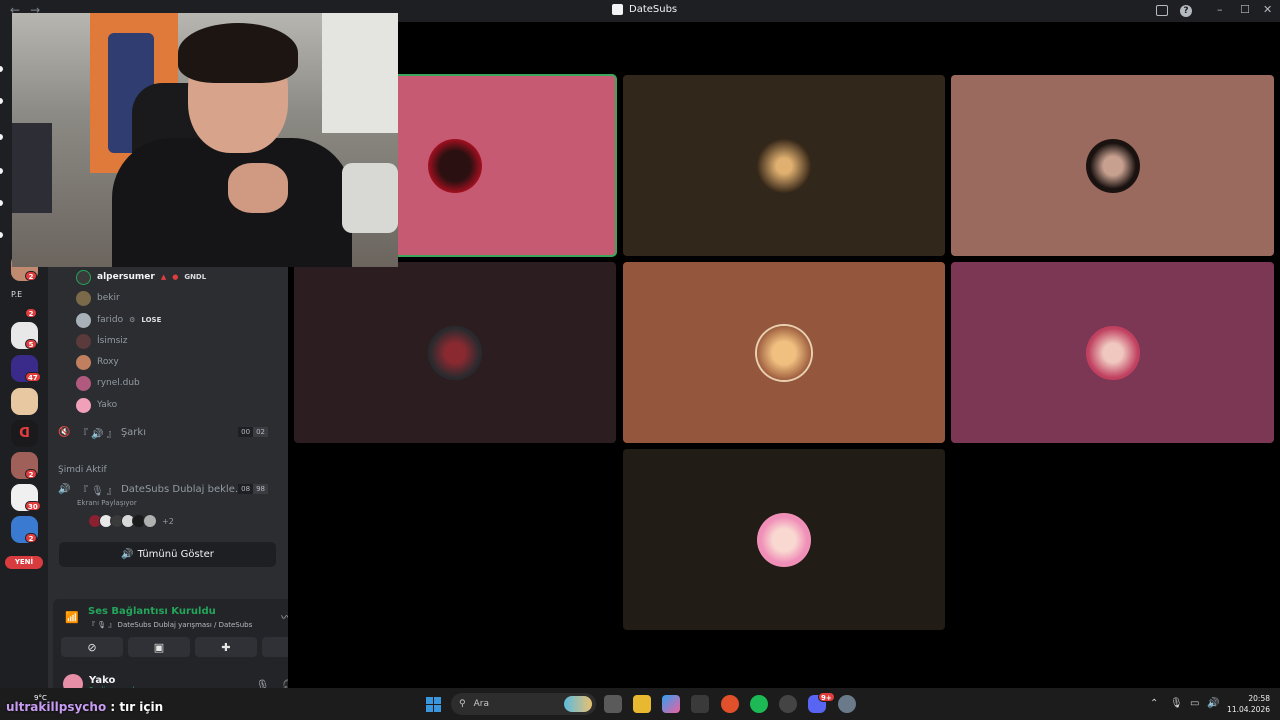 Image resolution: width=1280 pixels, height=720 pixels. Describe the element at coordinates (1245, 9) in the screenshot. I see `maximize-button: ☐` at that location.